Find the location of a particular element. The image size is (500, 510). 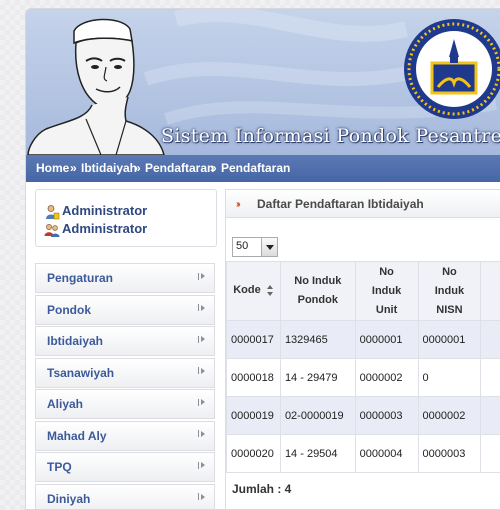

cell-no-induk-nisn: 0000001 is located at coordinates (449, 340).